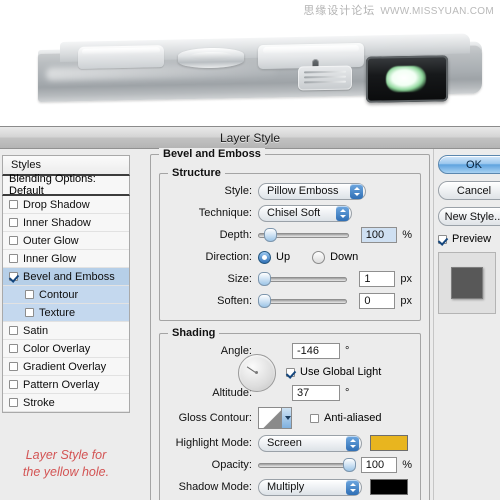  What do you see at coordinates (66, 259) in the screenshot?
I see `effect-row-inner-glow: Inner Glow` at bounding box center [66, 259].